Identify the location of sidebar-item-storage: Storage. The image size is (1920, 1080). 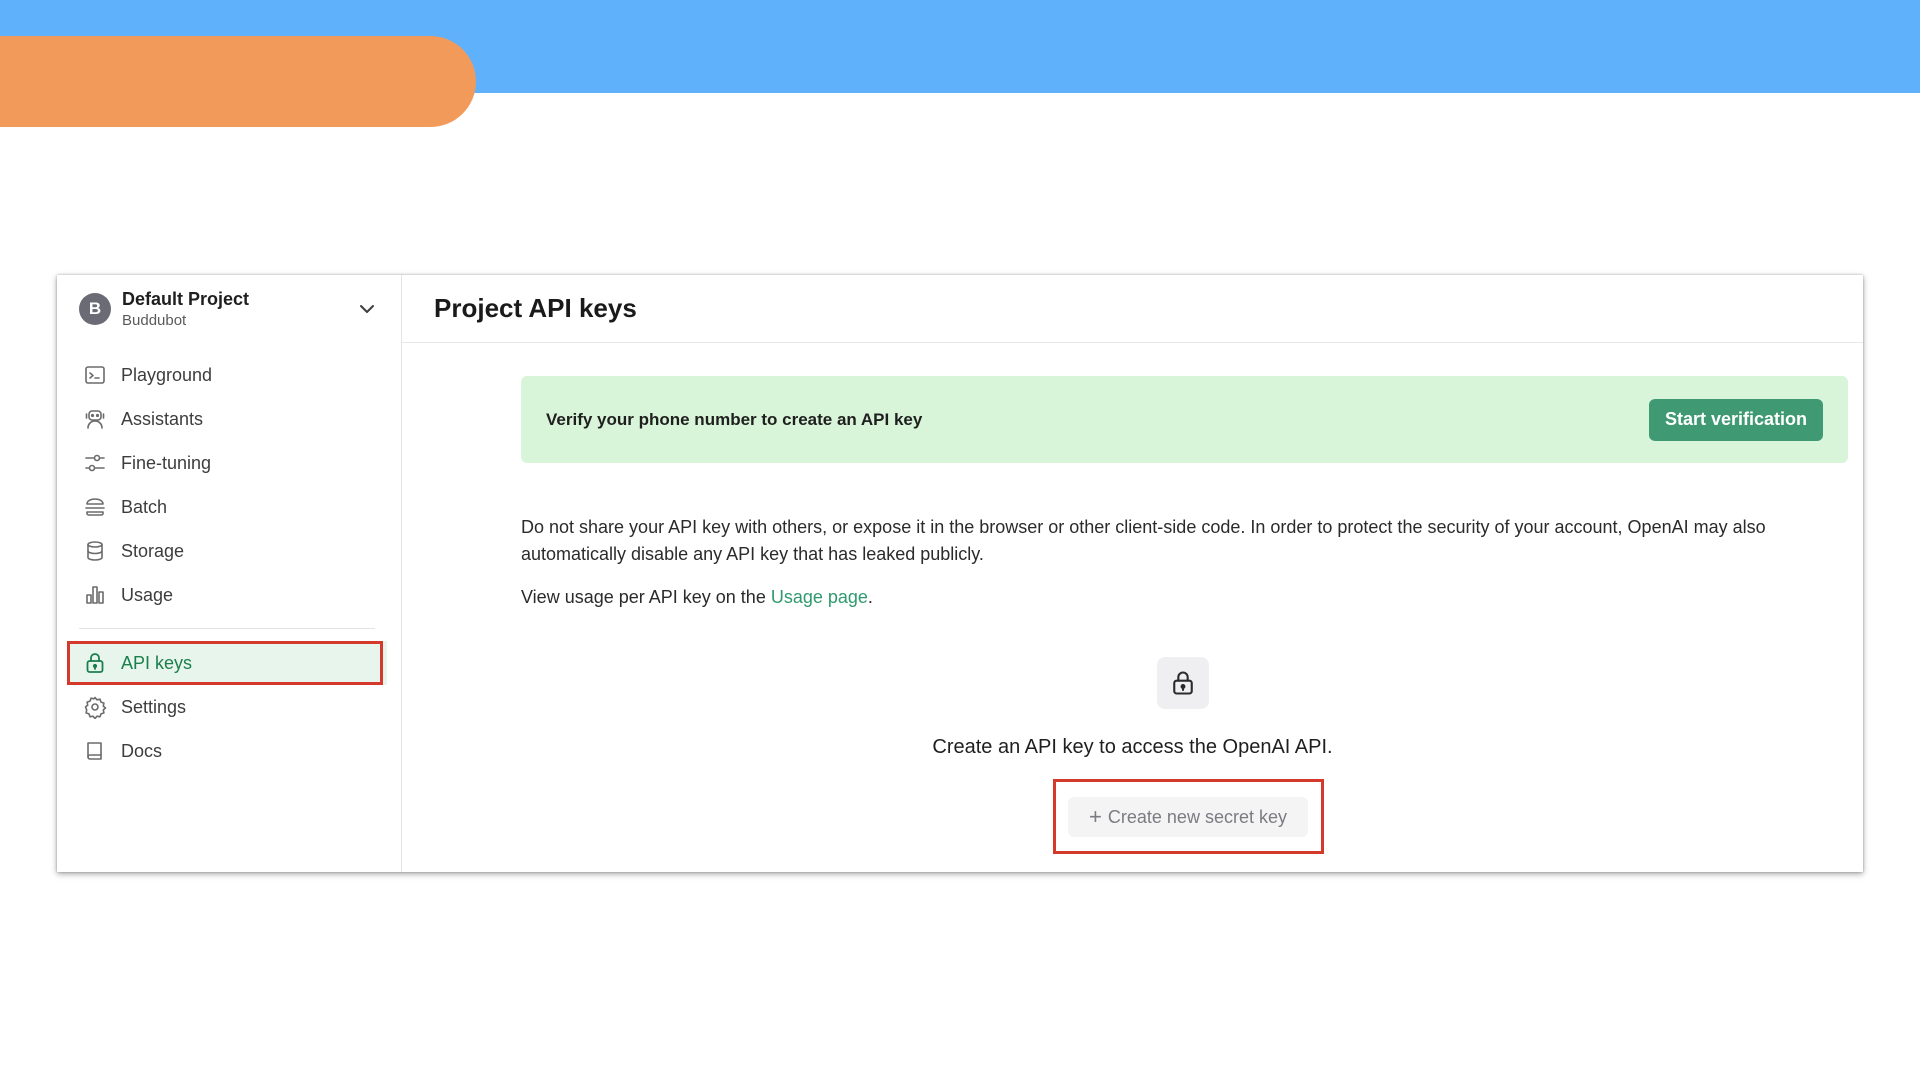
(227, 551).